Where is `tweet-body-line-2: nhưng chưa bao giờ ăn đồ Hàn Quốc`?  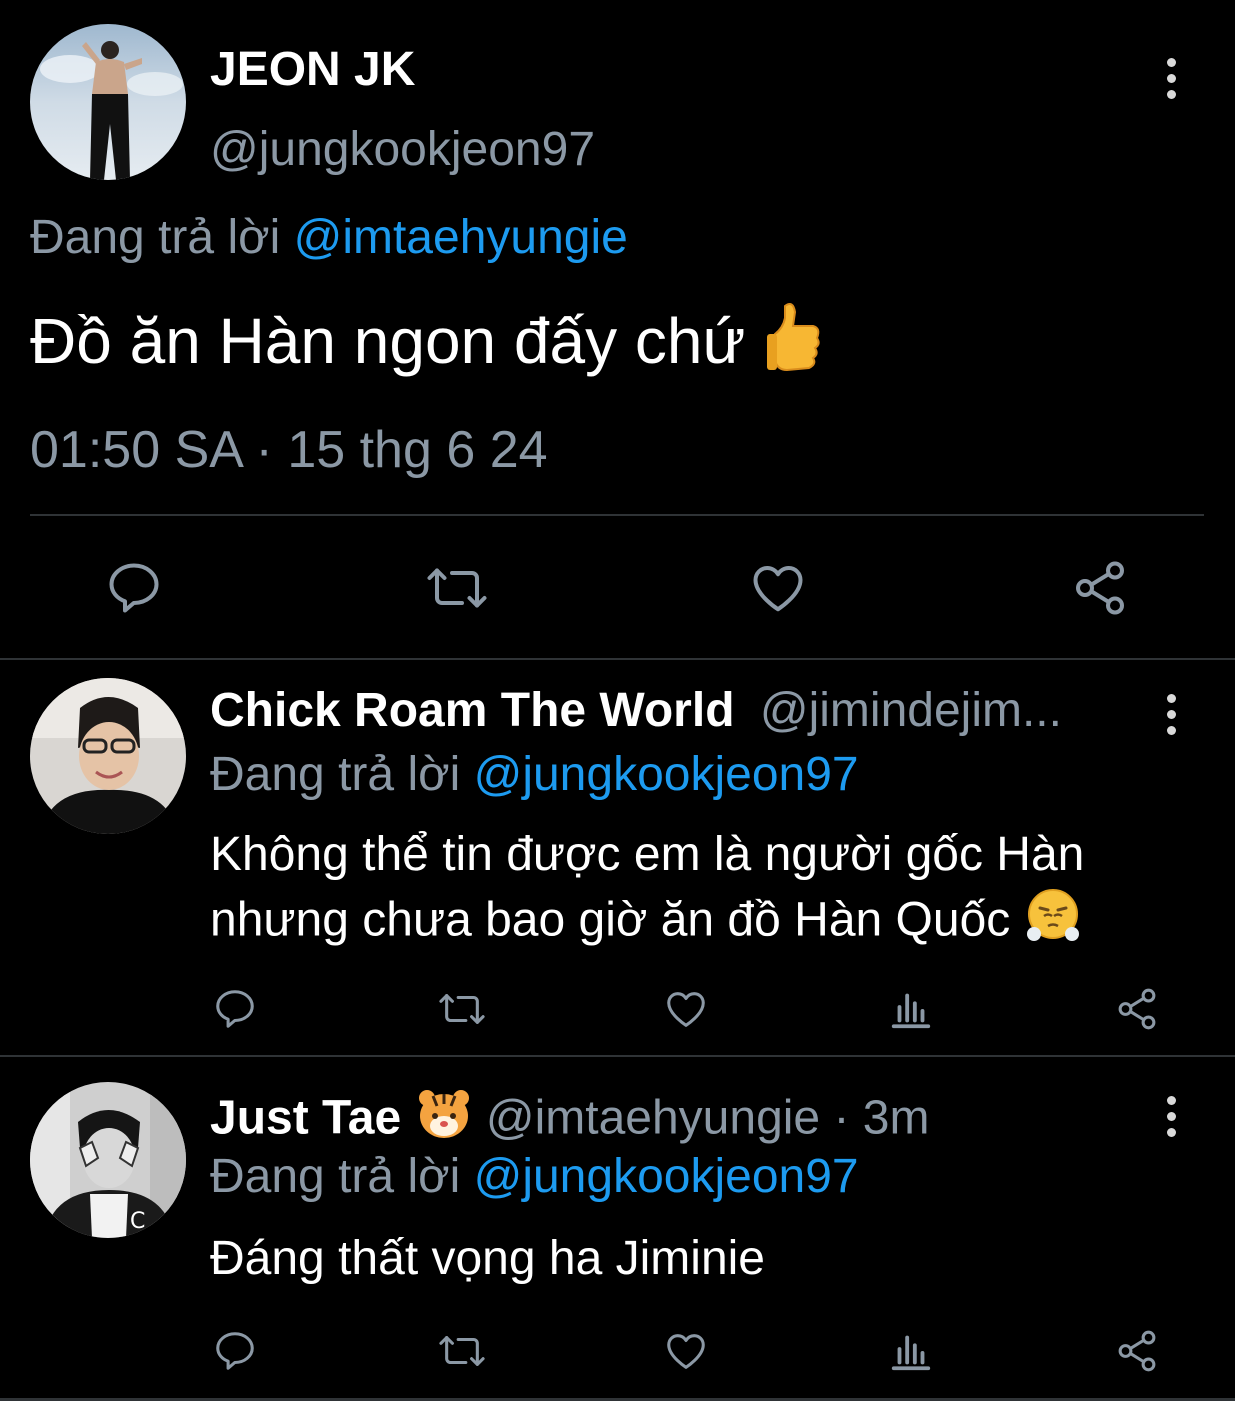
tweet-body-line-2: nhưng chưa bao giờ ăn đồ Hàn Quốc is located at coordinates (647, 923).